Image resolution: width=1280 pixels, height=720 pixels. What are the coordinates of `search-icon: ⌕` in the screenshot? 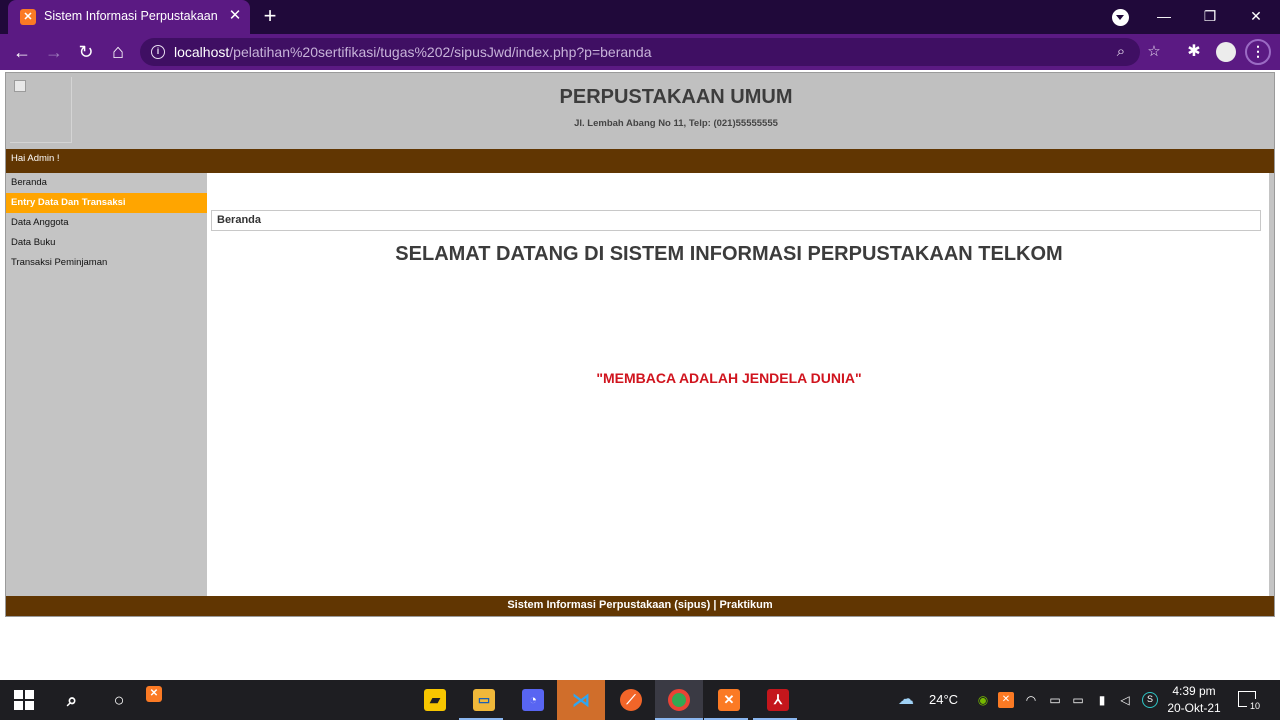 It's located at (72, 700).